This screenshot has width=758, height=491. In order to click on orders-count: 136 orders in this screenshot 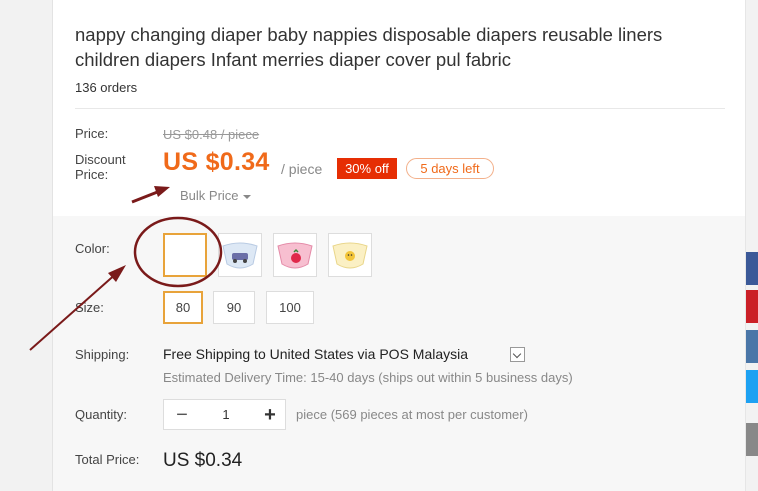, I will do `click(106, 87)`.